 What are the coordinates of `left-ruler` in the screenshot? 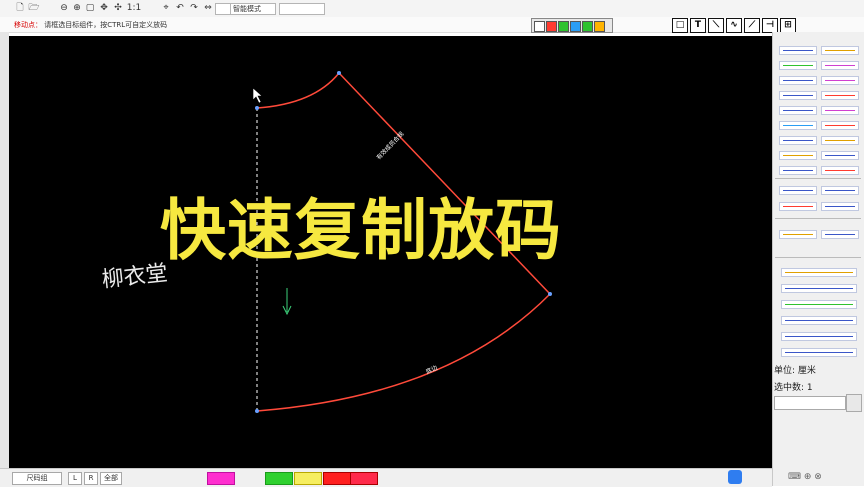 It's located at (4, 251).